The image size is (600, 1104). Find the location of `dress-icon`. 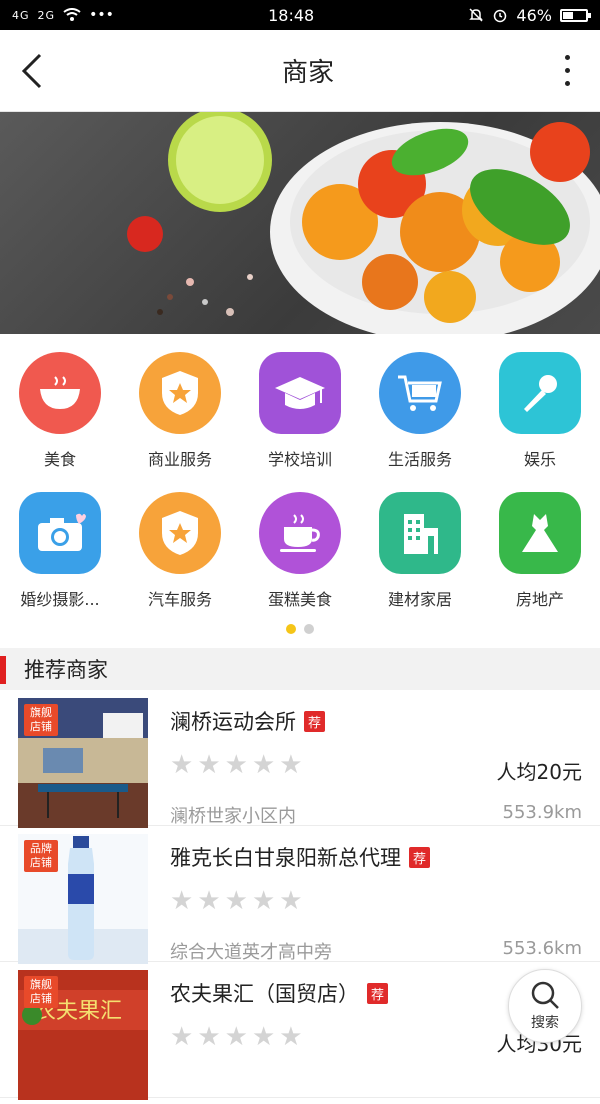

dress-icon is located at coordinates (540, 533).